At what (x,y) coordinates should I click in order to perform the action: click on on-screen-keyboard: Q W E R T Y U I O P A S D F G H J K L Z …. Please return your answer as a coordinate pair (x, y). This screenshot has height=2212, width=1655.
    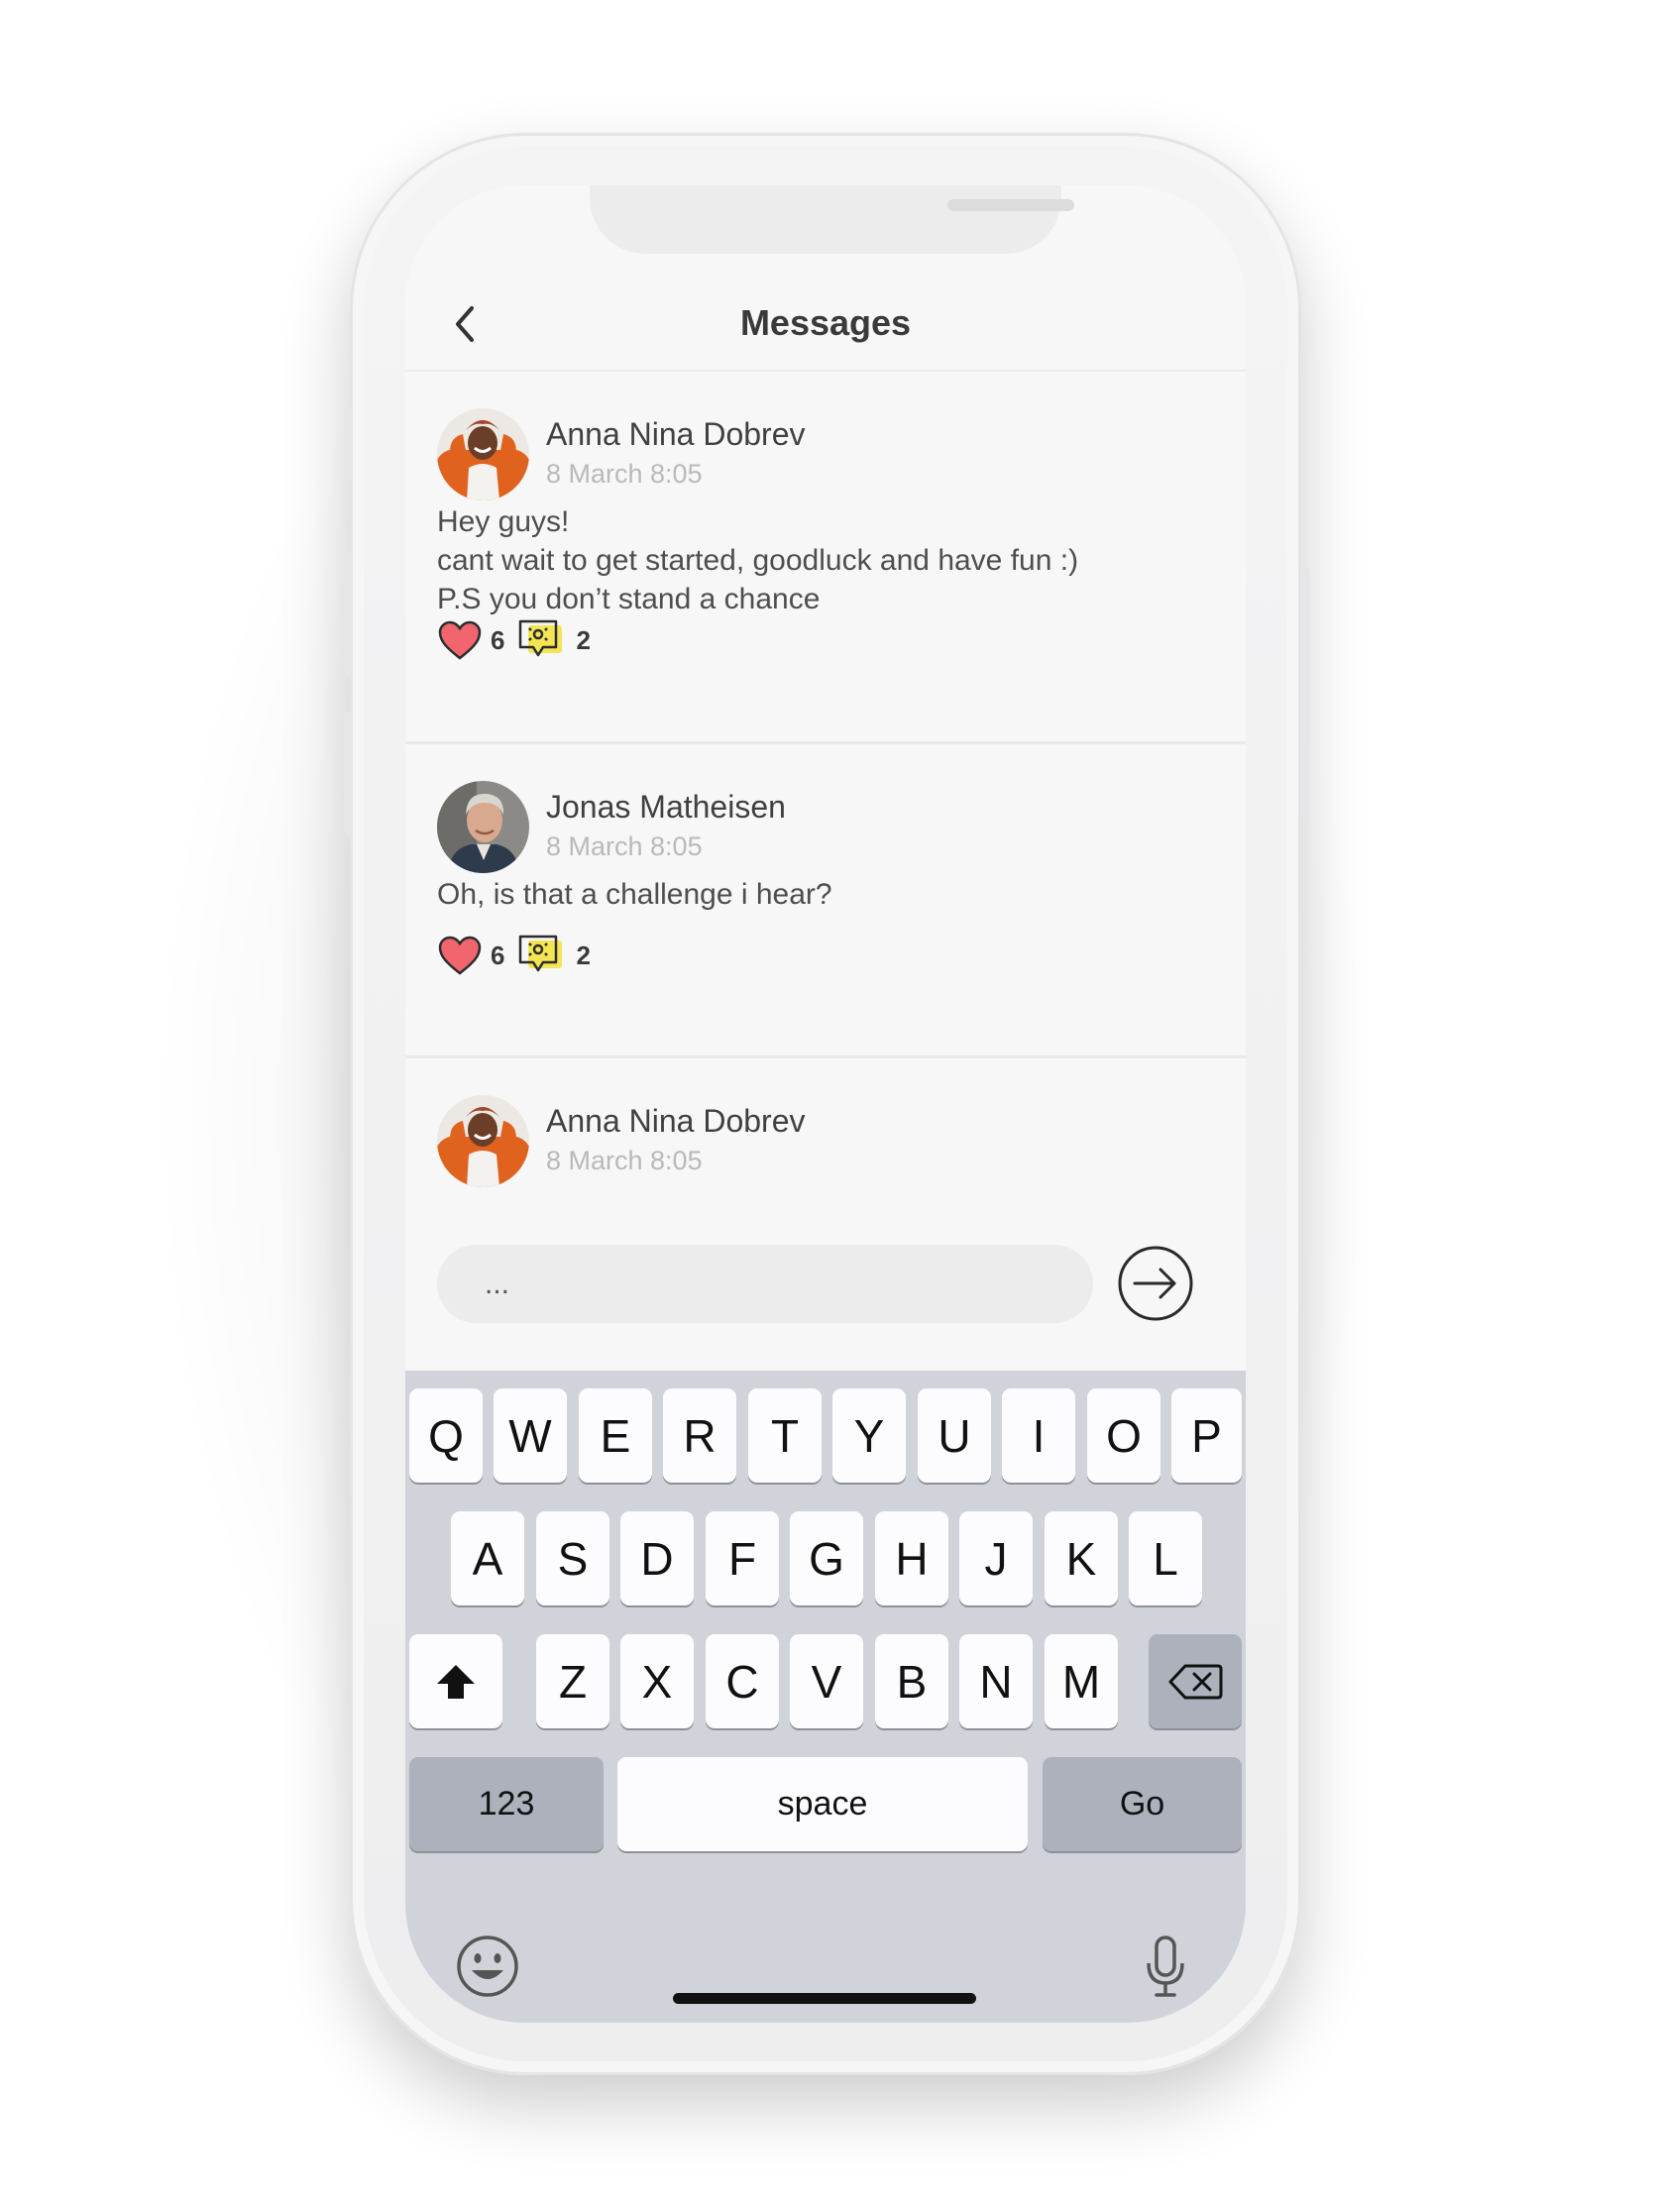
    Looking at the image, I should click on (825, 1697).